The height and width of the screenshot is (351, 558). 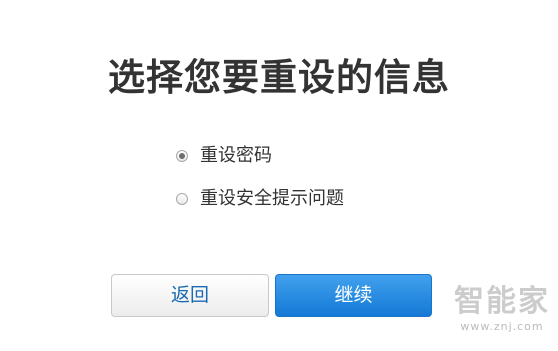 I want to click on option-reset-password: 重设密码, so click(x=260, y=156).